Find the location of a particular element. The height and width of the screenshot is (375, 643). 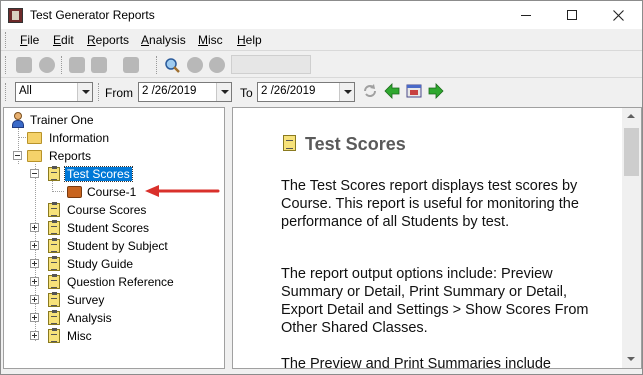

close-button is located at coordinates (618, 15).